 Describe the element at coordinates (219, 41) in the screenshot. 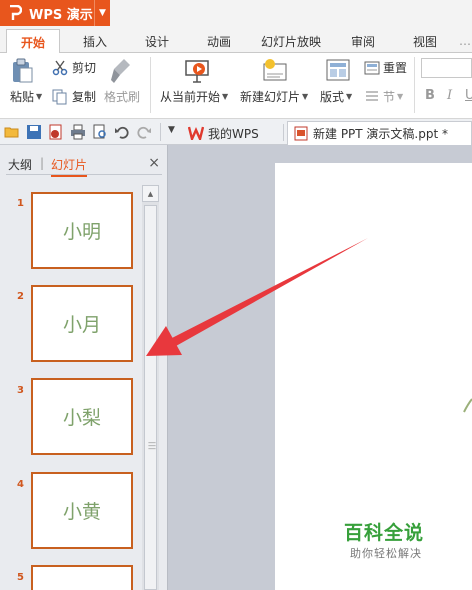

I see `tab-animation: 动画` at that location.